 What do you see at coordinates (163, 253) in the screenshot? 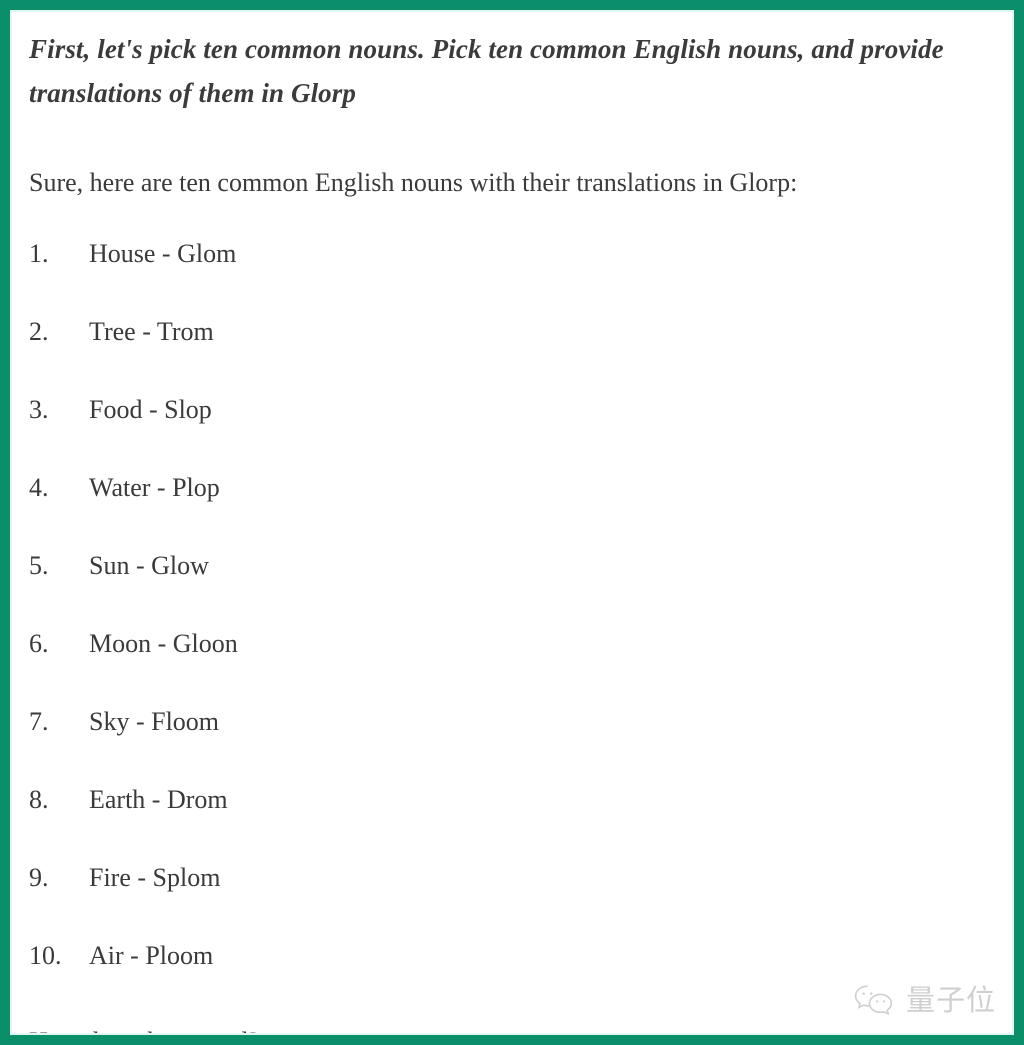
I see `list-item-label: House - Glom` at bounding box center [163, 253].